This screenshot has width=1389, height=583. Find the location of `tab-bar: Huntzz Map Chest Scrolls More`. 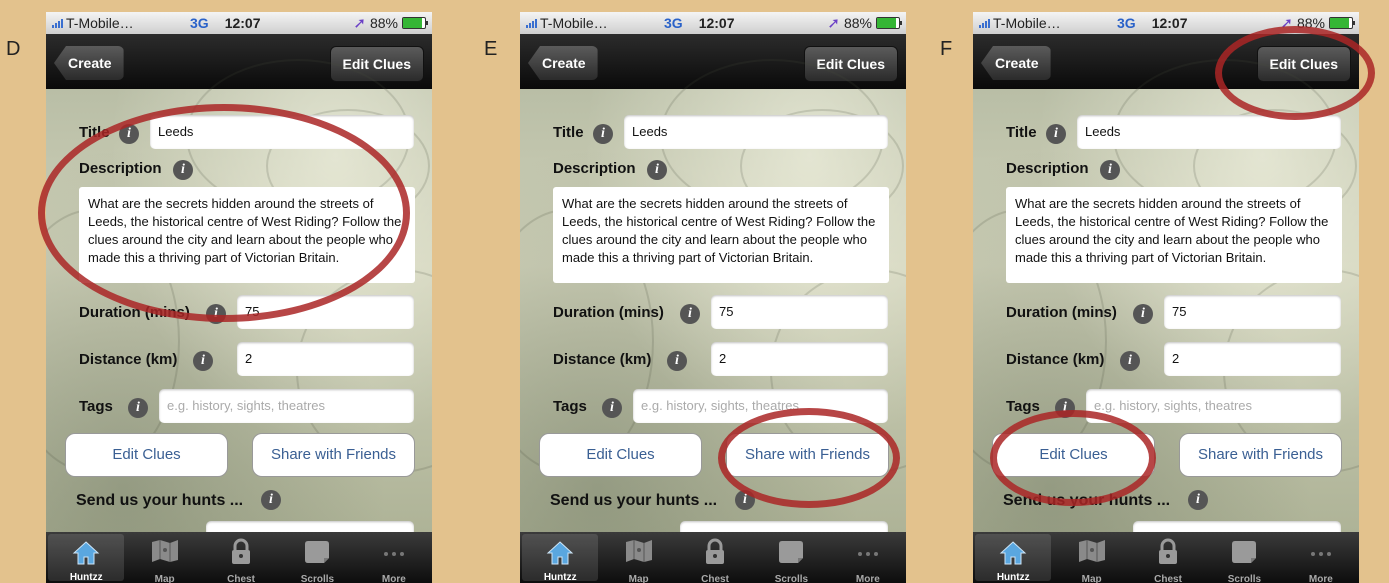

tab-bar: Huntzz Map Chest Scrolls More is located at coordinates (1166, 557).